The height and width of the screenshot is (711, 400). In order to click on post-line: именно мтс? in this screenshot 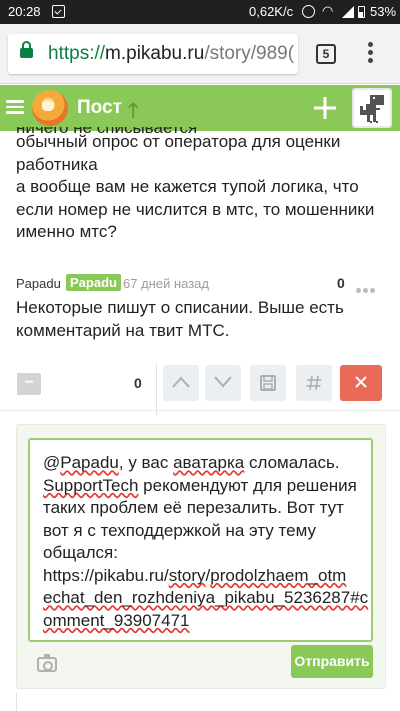, I will do `click(66, 231)`.